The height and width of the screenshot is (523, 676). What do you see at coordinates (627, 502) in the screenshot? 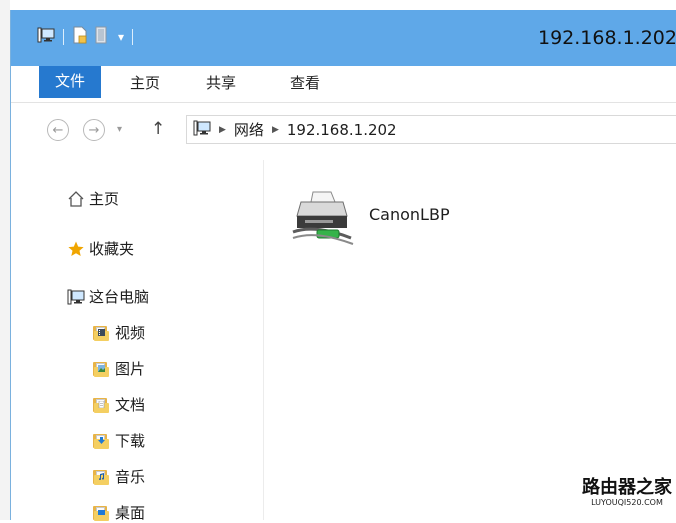
I see `watermark-url: LUYOUQI520.COM` at bounding box center [627, 502].